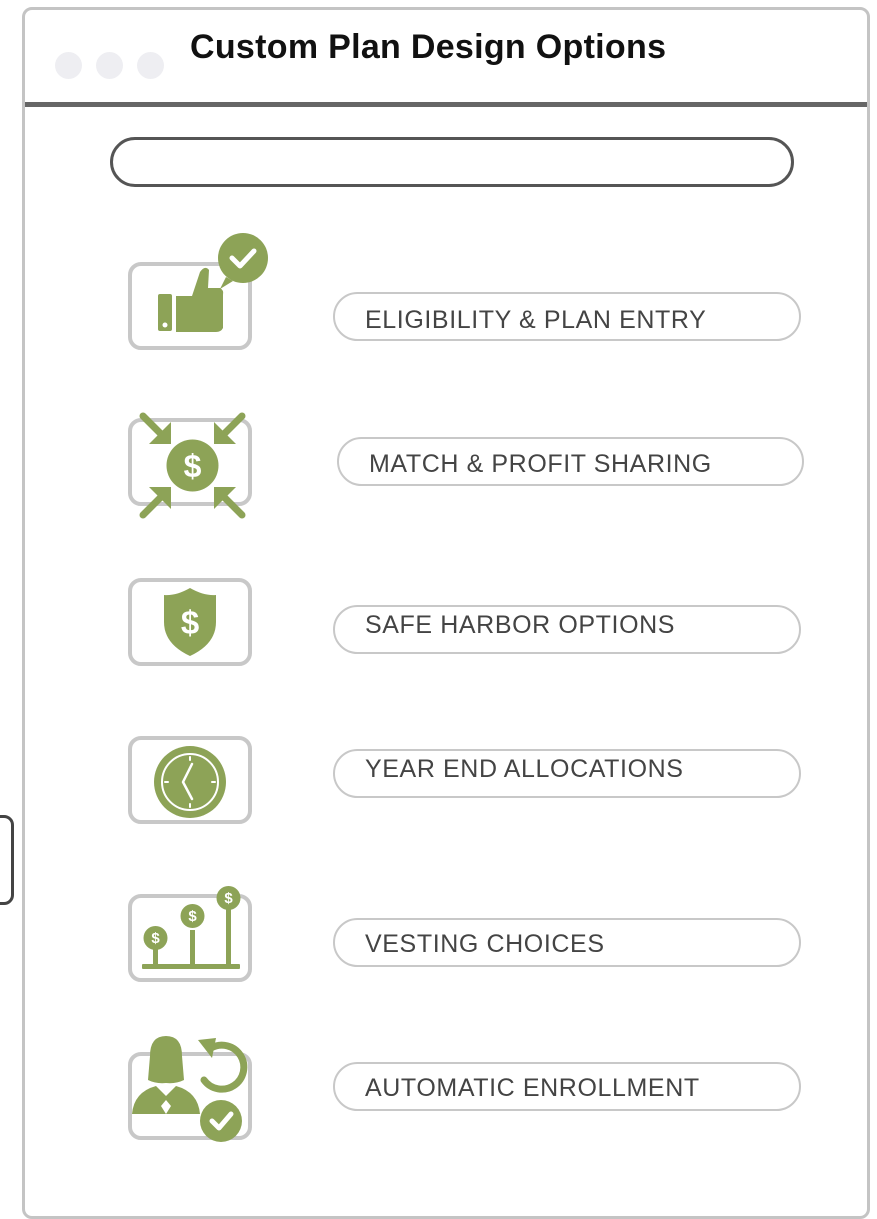  What do you see at coordinates (540, 464) in the screenshot?
I see `option-match-label: MATCH & PROFIT SHARING` at bounding box center [540, 464].